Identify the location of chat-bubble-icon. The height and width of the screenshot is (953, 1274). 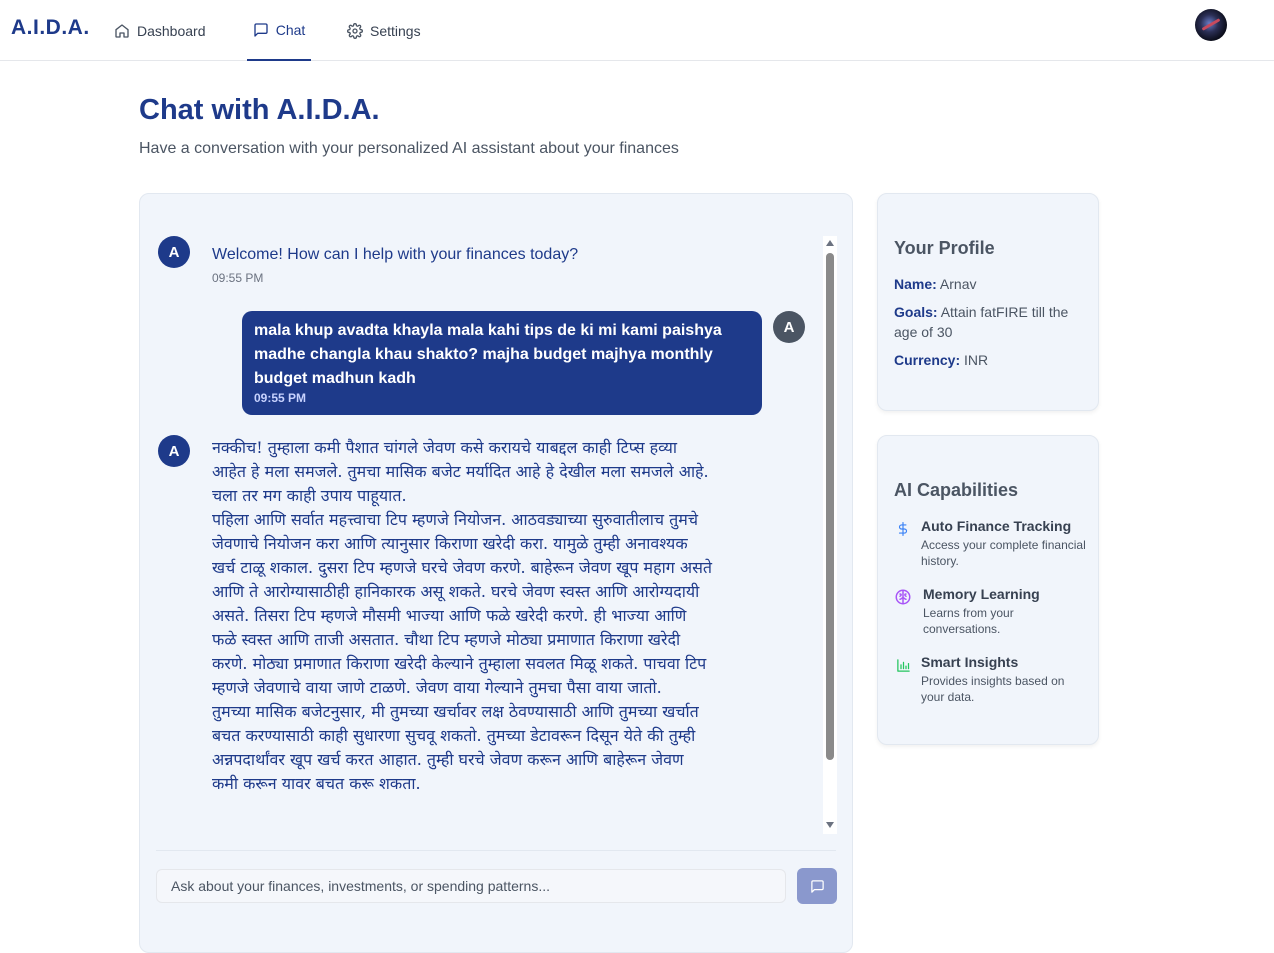
(261, 29).